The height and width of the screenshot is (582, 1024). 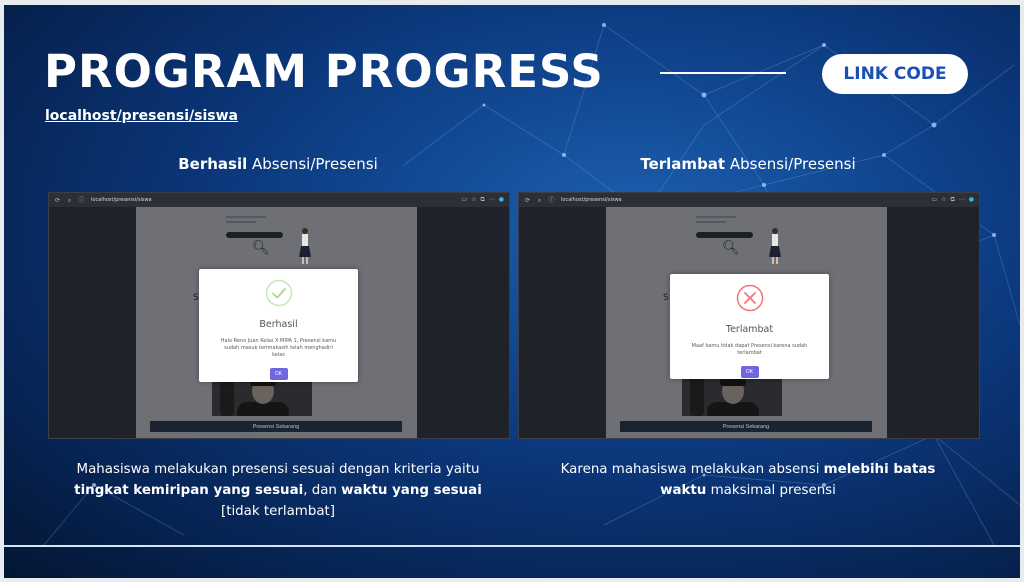 I want to click on late-heading-bold: Terlambat, so click(x=683, y=164).